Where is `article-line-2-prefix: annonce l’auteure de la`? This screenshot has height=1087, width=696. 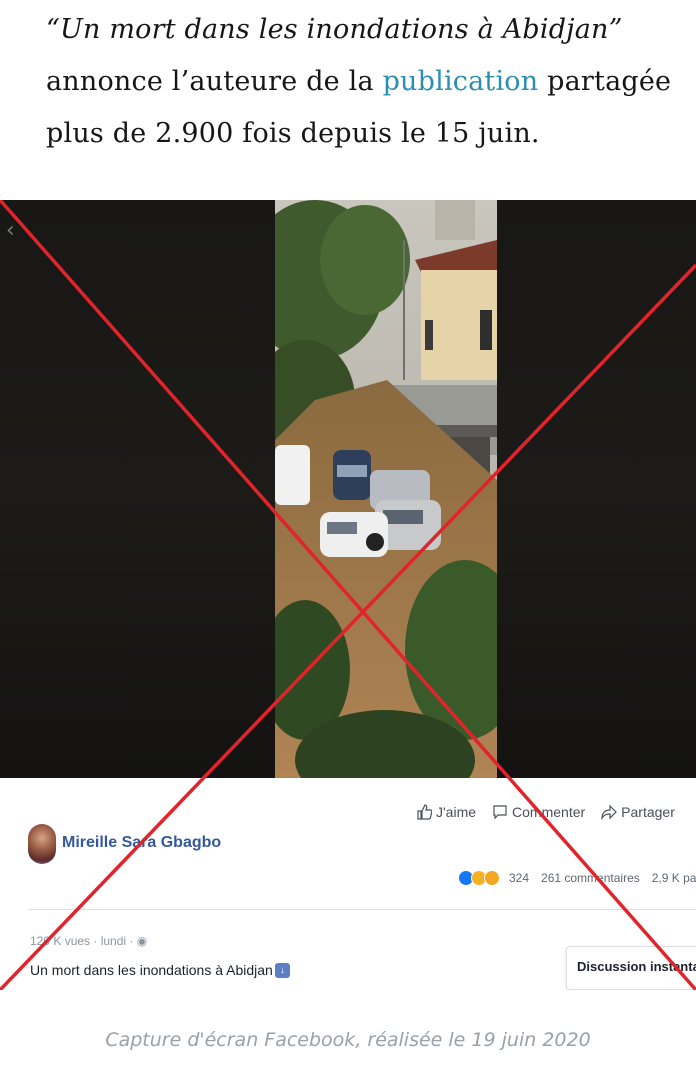 article-line-2-prefix: annonce l’auteure de la is located at coordinates (214, 81).